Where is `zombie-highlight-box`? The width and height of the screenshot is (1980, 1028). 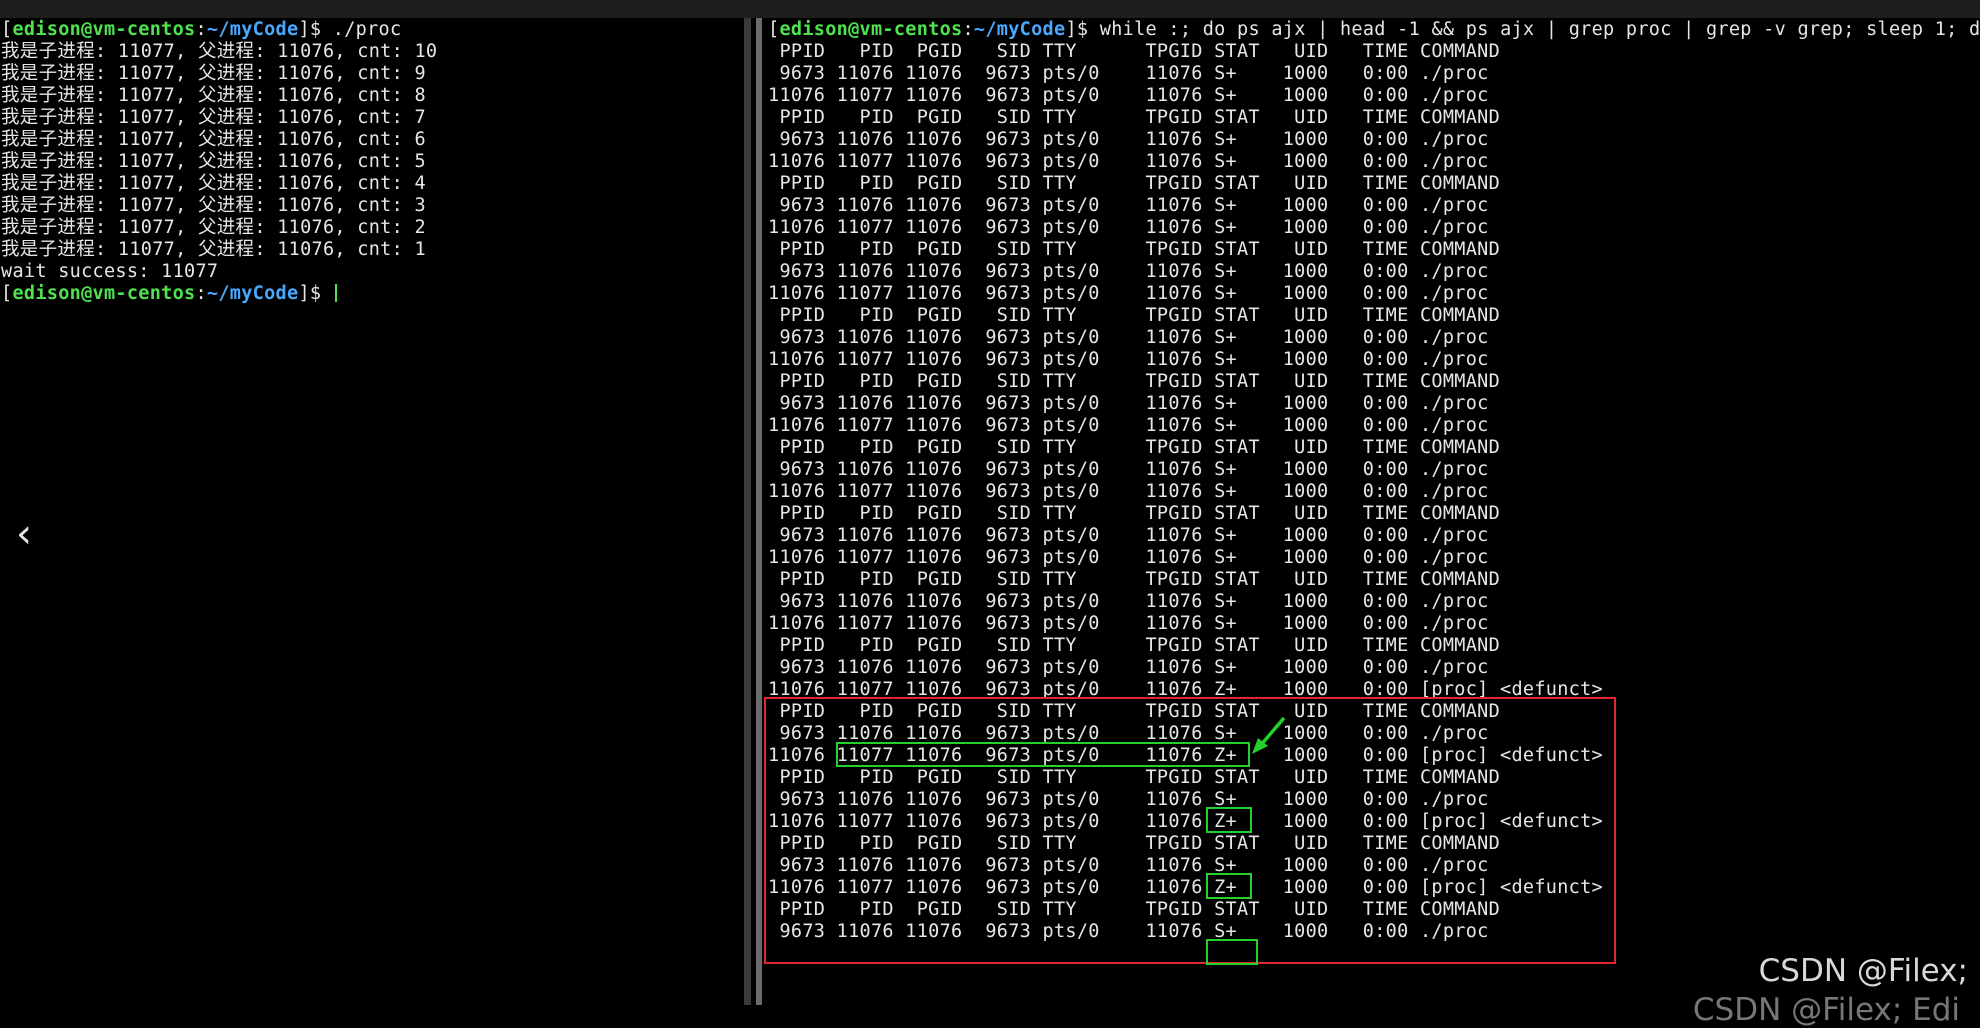 zombie-highlight-box is located at coordinates (1190, 830).